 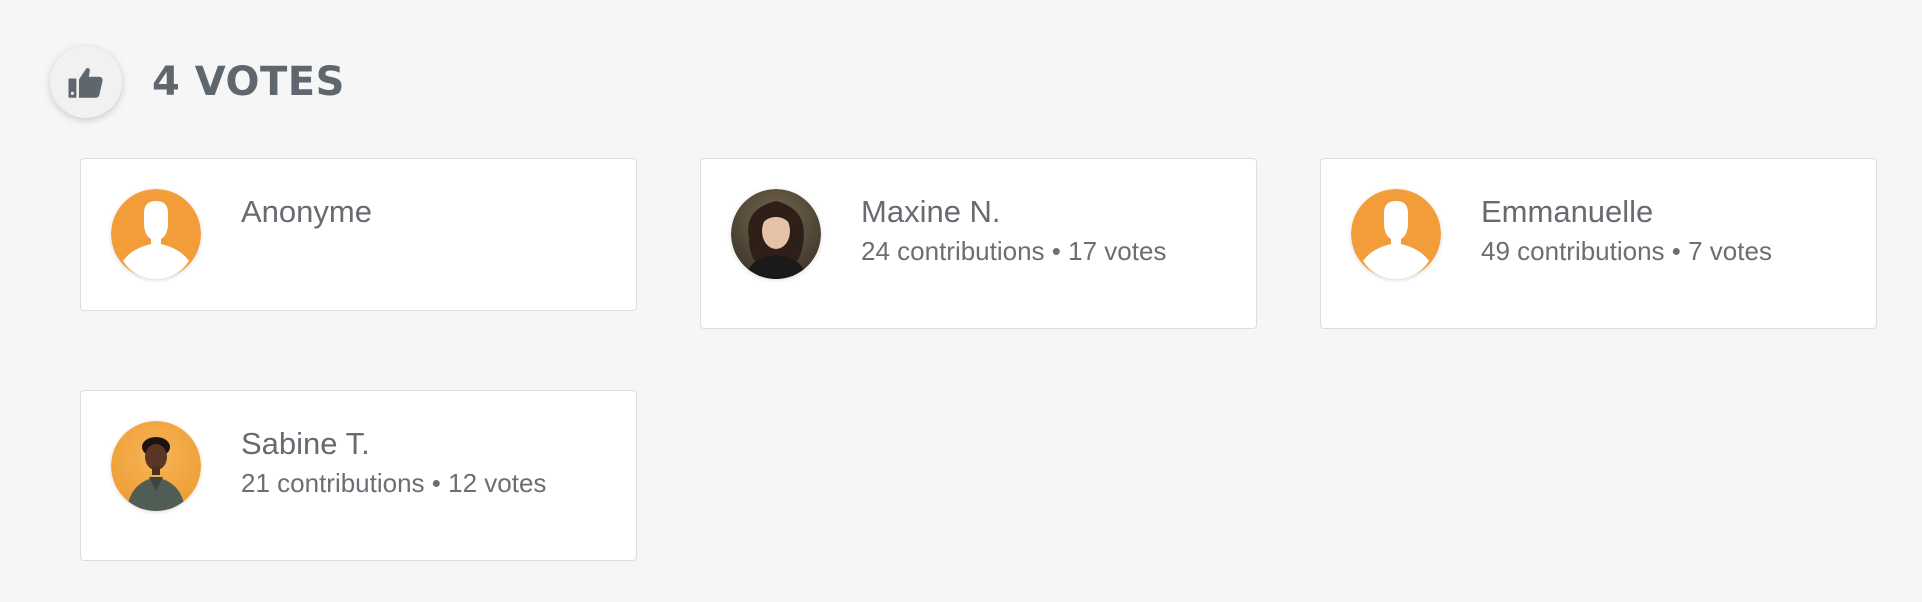 I want to click on votes-count-title: 4 VOTES, so click(x=248, y=82).